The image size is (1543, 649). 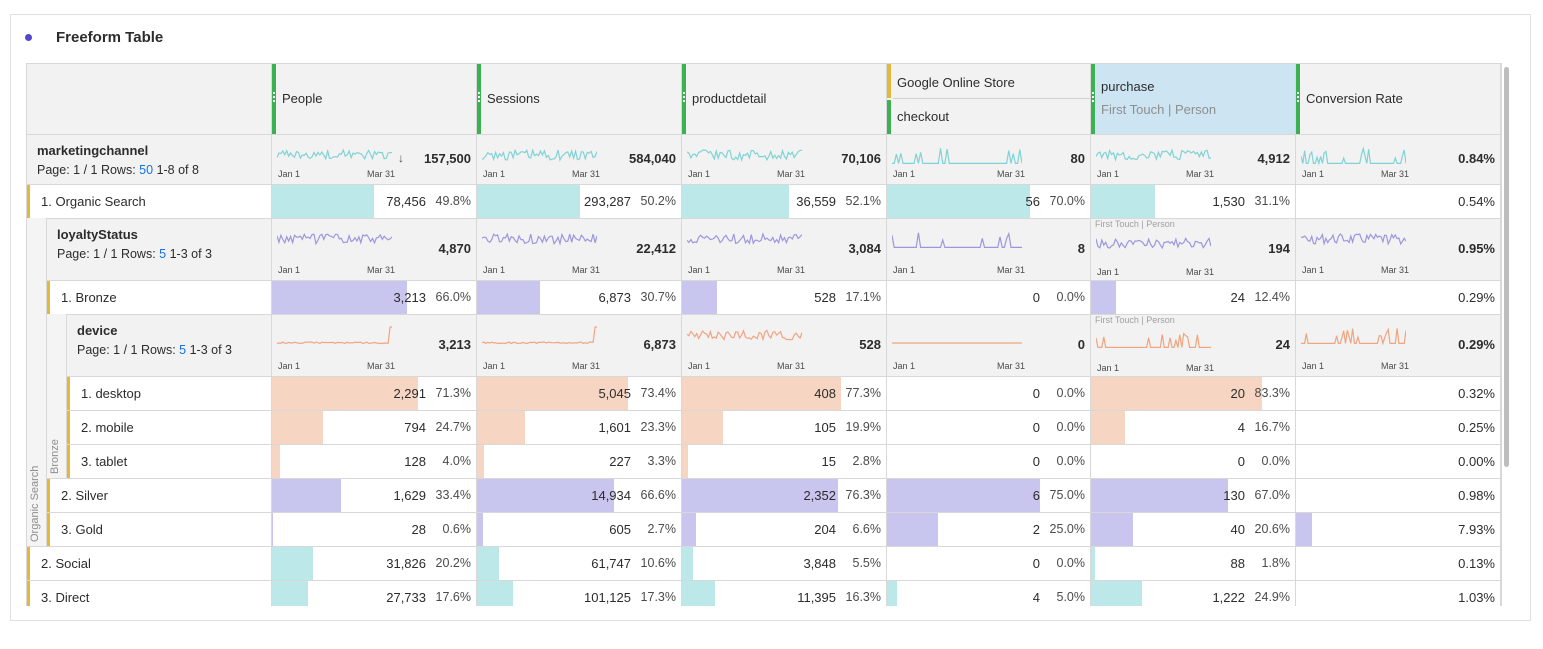 What do you see at coordinates (607, 201) in the screenshot?
I see `metric-value: 293,287` at bounding box center [607, 201].